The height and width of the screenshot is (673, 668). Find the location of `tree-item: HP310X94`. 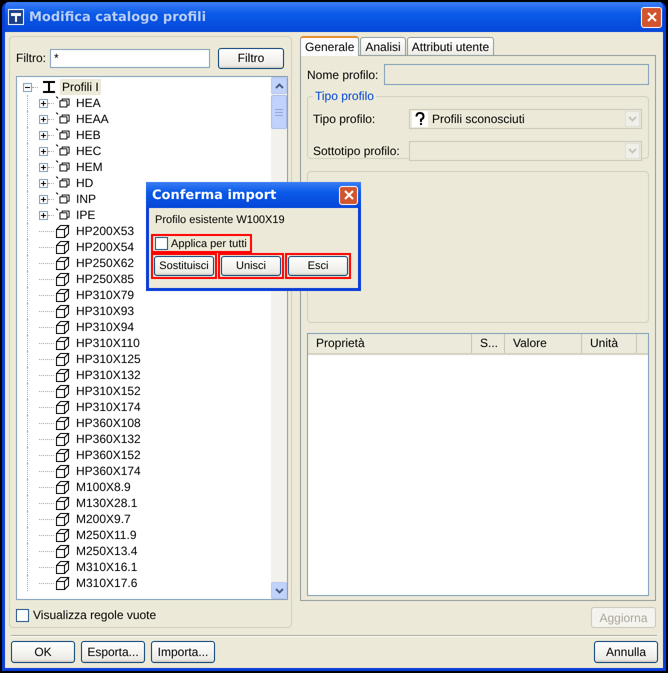

tree-item: HP310X94 is located at coordinates (105, 327).